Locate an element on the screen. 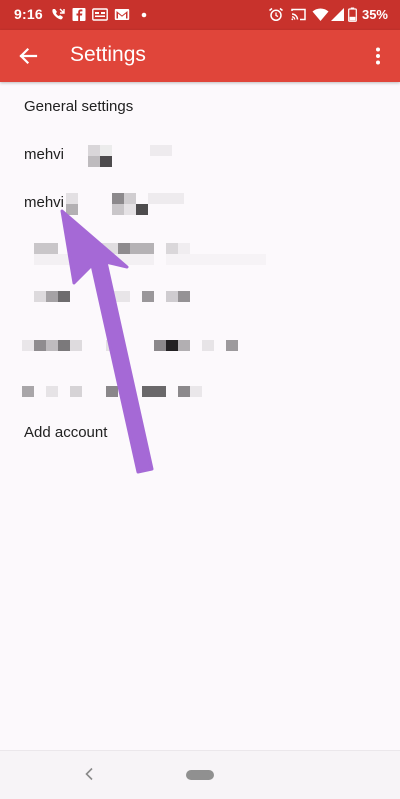 The height and width of the screenshot is (799, 400). missed-call-icon is located at coordinates (58, 14).